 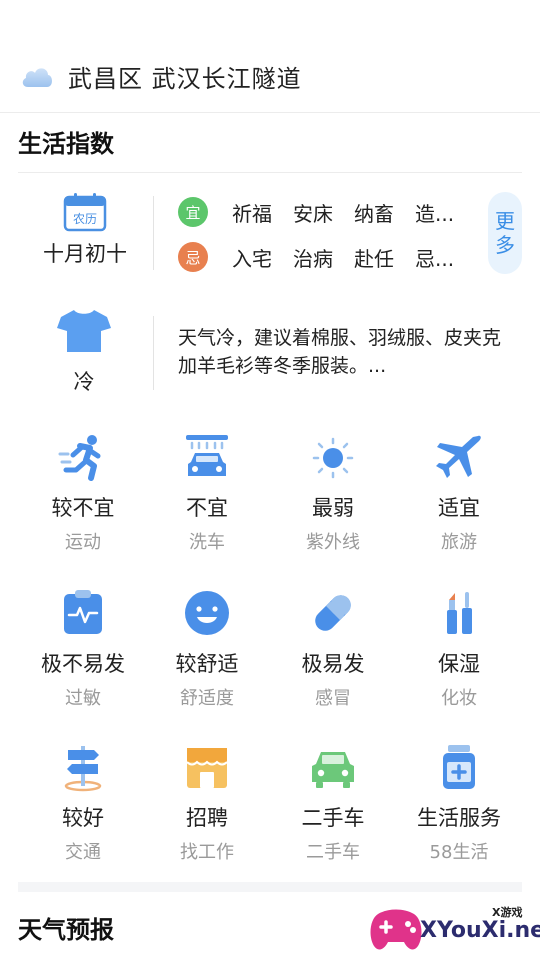 What do you see at coordinates (83, 508) in the screenshot?
I see `index-value: 较不宜` at bounding box center [83, 508].